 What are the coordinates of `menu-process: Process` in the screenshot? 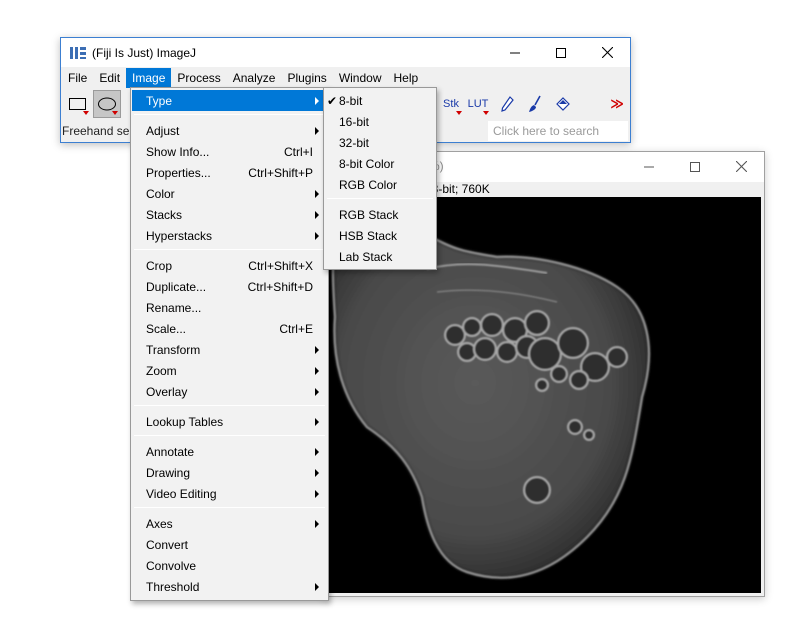 It's located at (198, 78).